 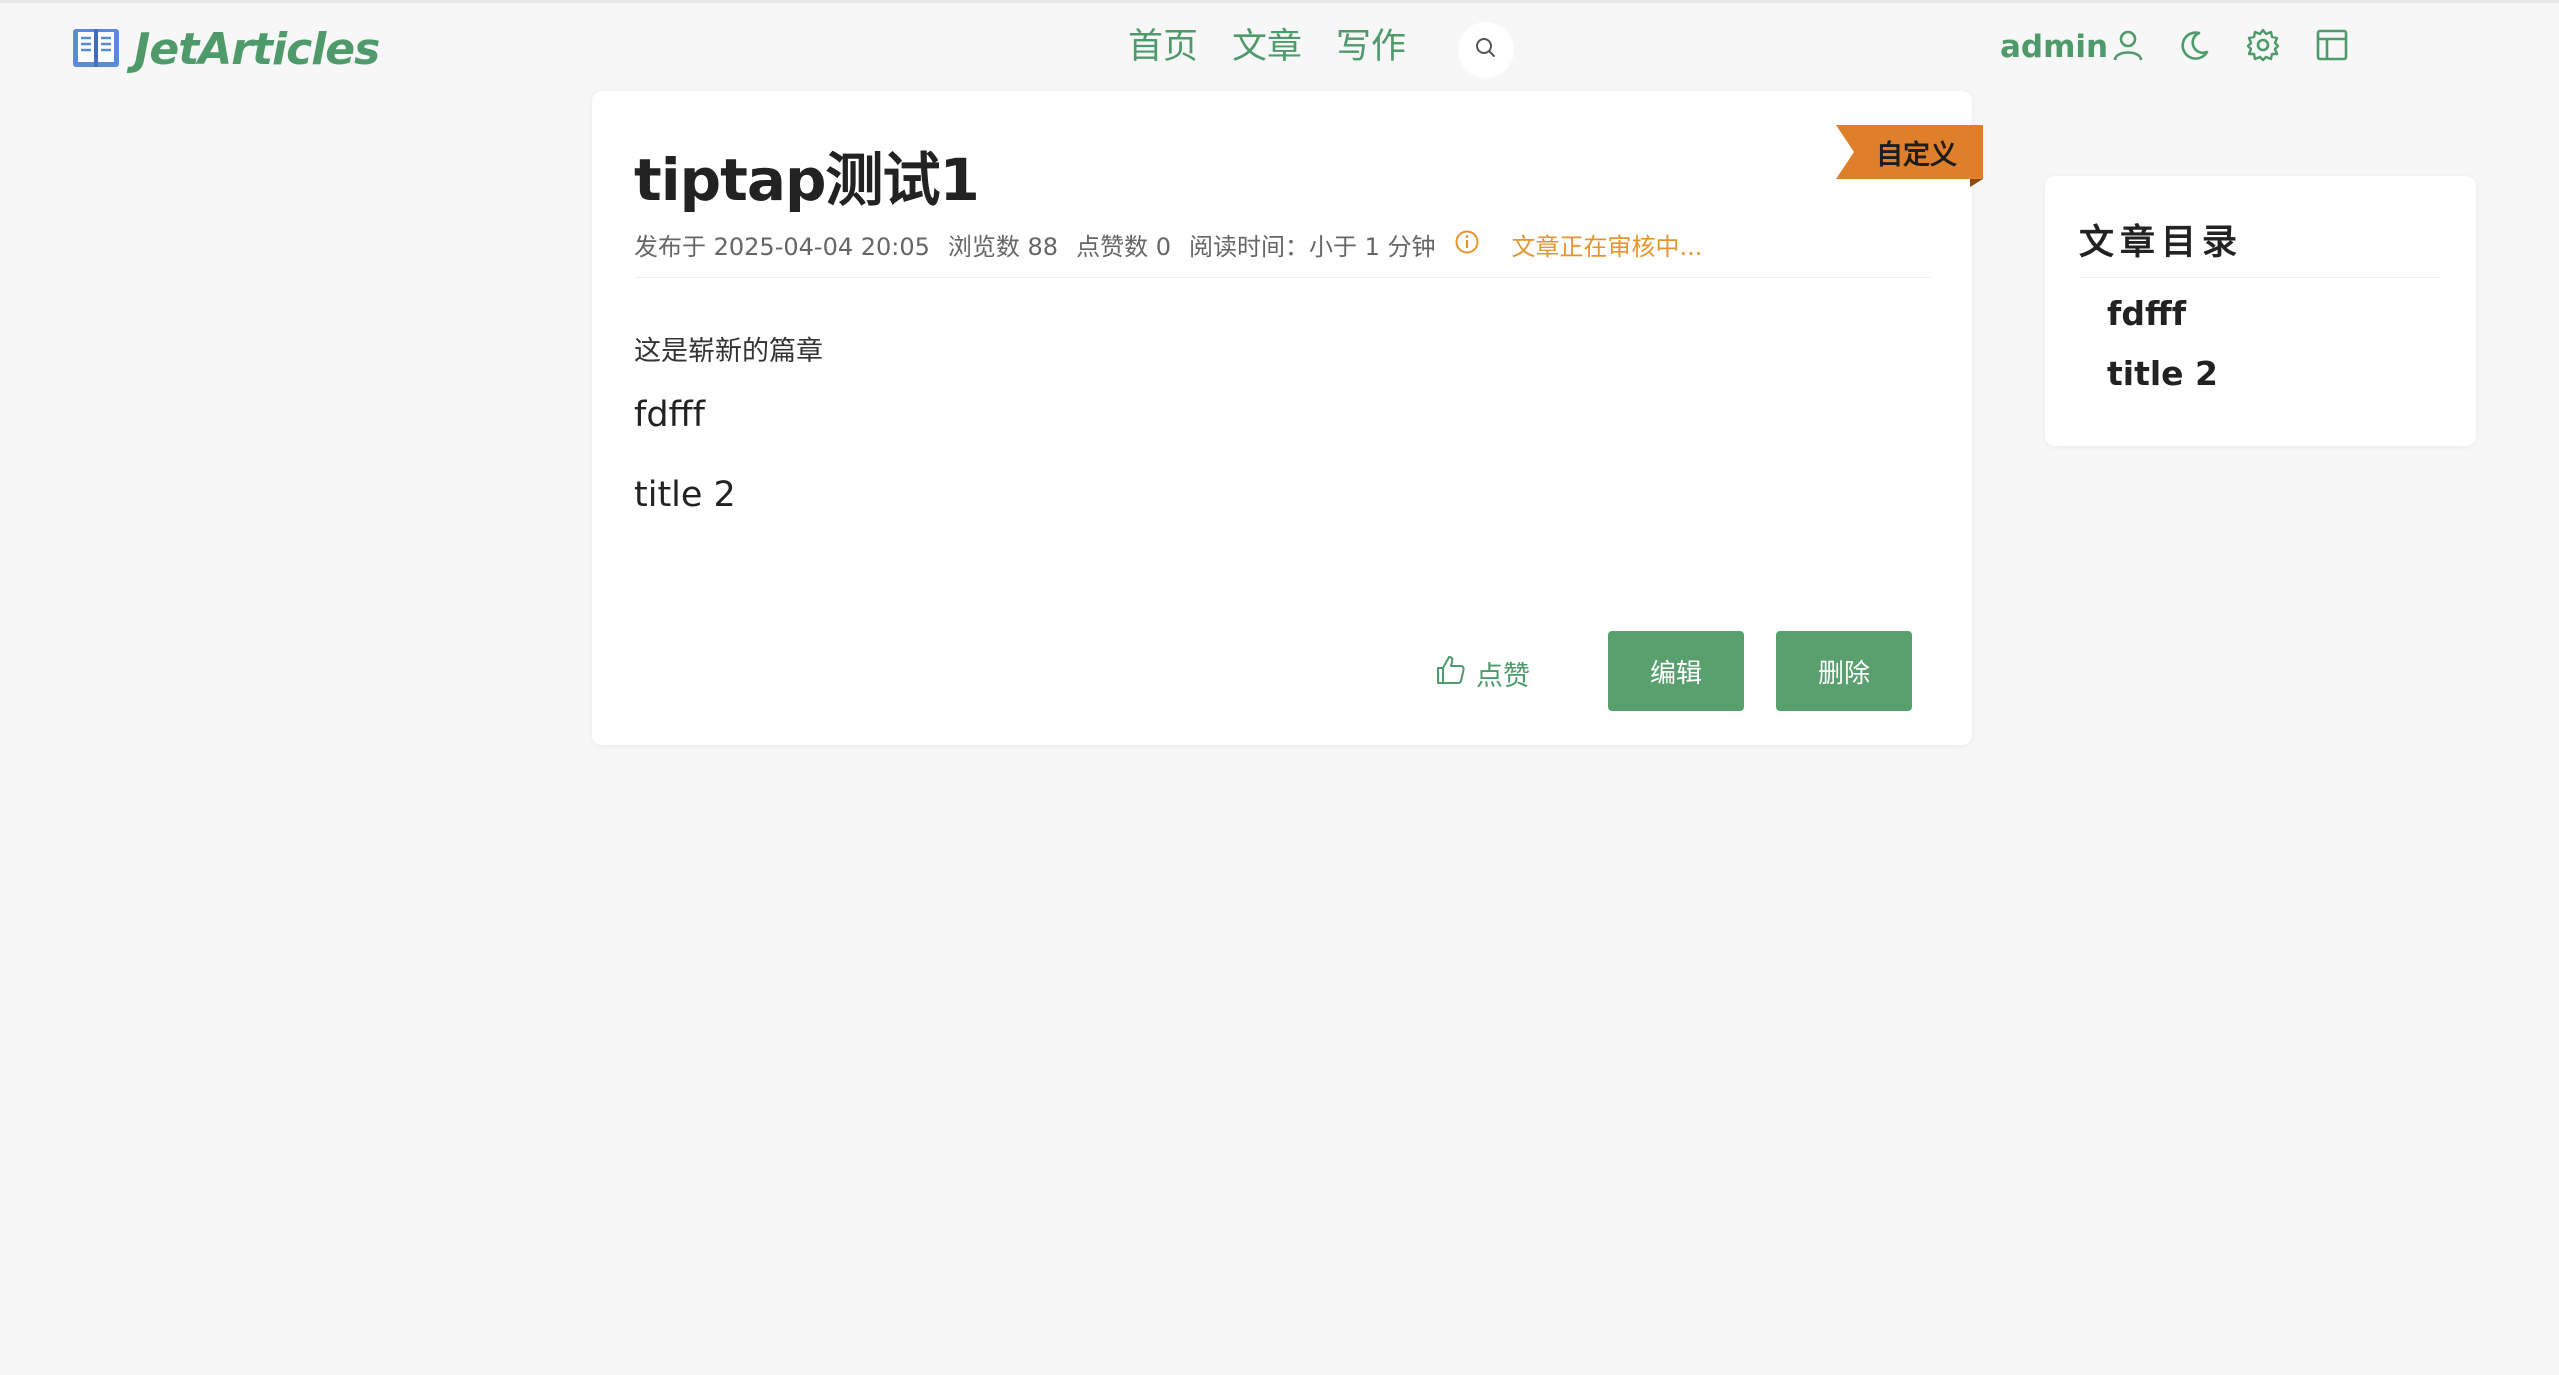 I want to click on meta-divider, so click(x=1282, y=277).